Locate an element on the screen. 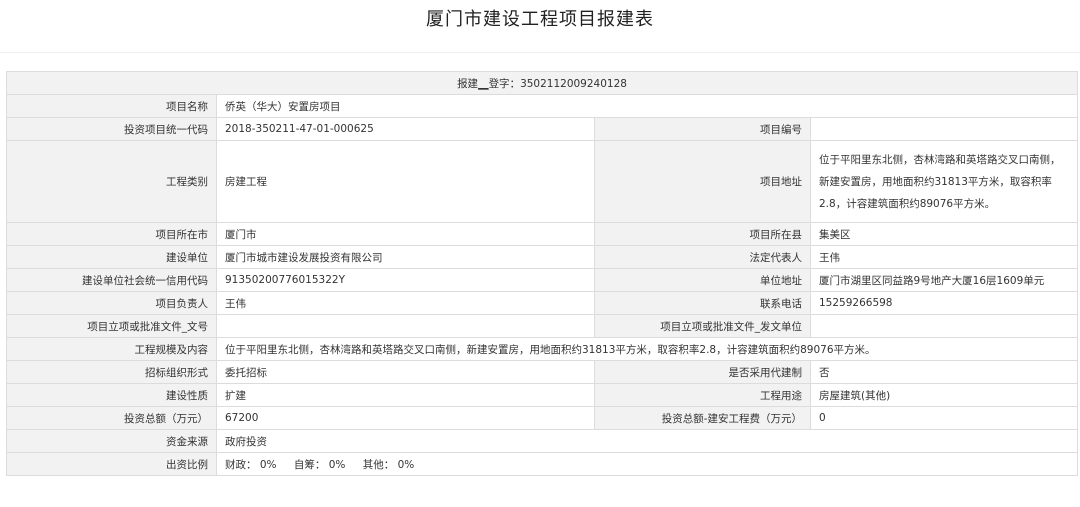  table-row: 出资比例 财政： 0% 自筹： 0% 其他： 0% is located at coordinates (542, 464).